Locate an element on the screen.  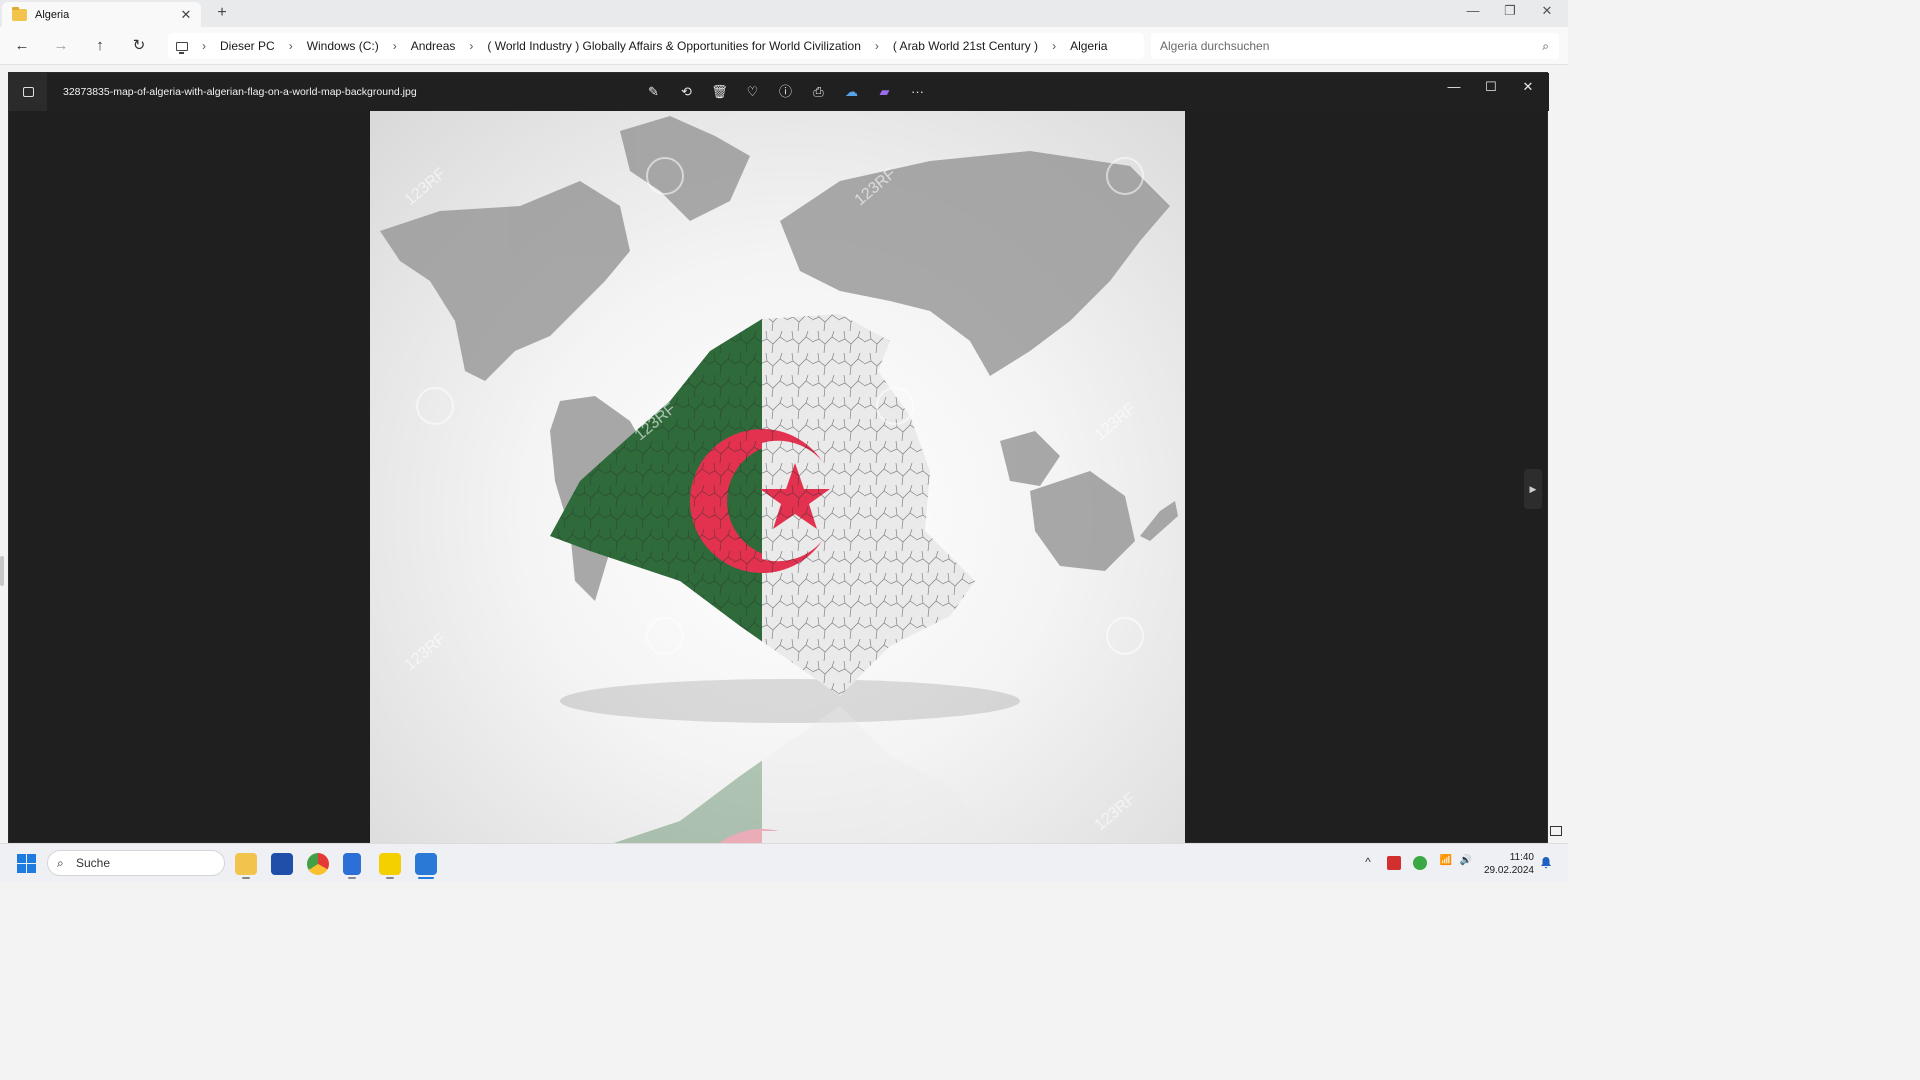
edit-icon: ✎ is located at coordinates (653, 92).